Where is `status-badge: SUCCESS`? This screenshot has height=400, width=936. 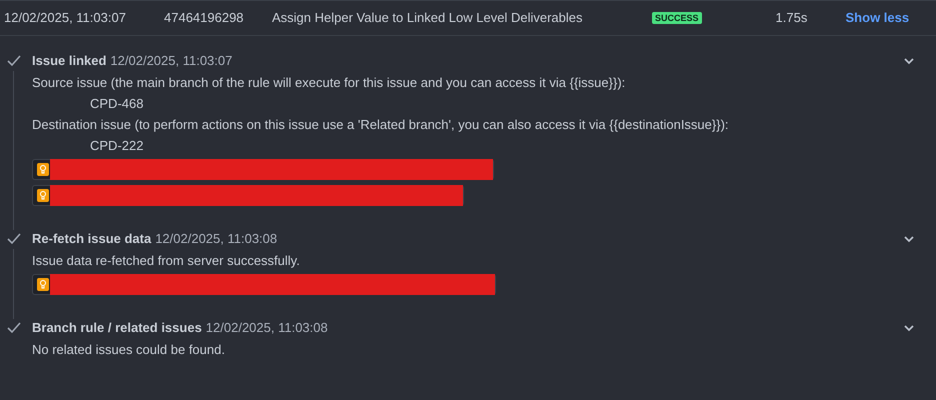 status-badge: SUCCESS is located at coordinates (677, 18).